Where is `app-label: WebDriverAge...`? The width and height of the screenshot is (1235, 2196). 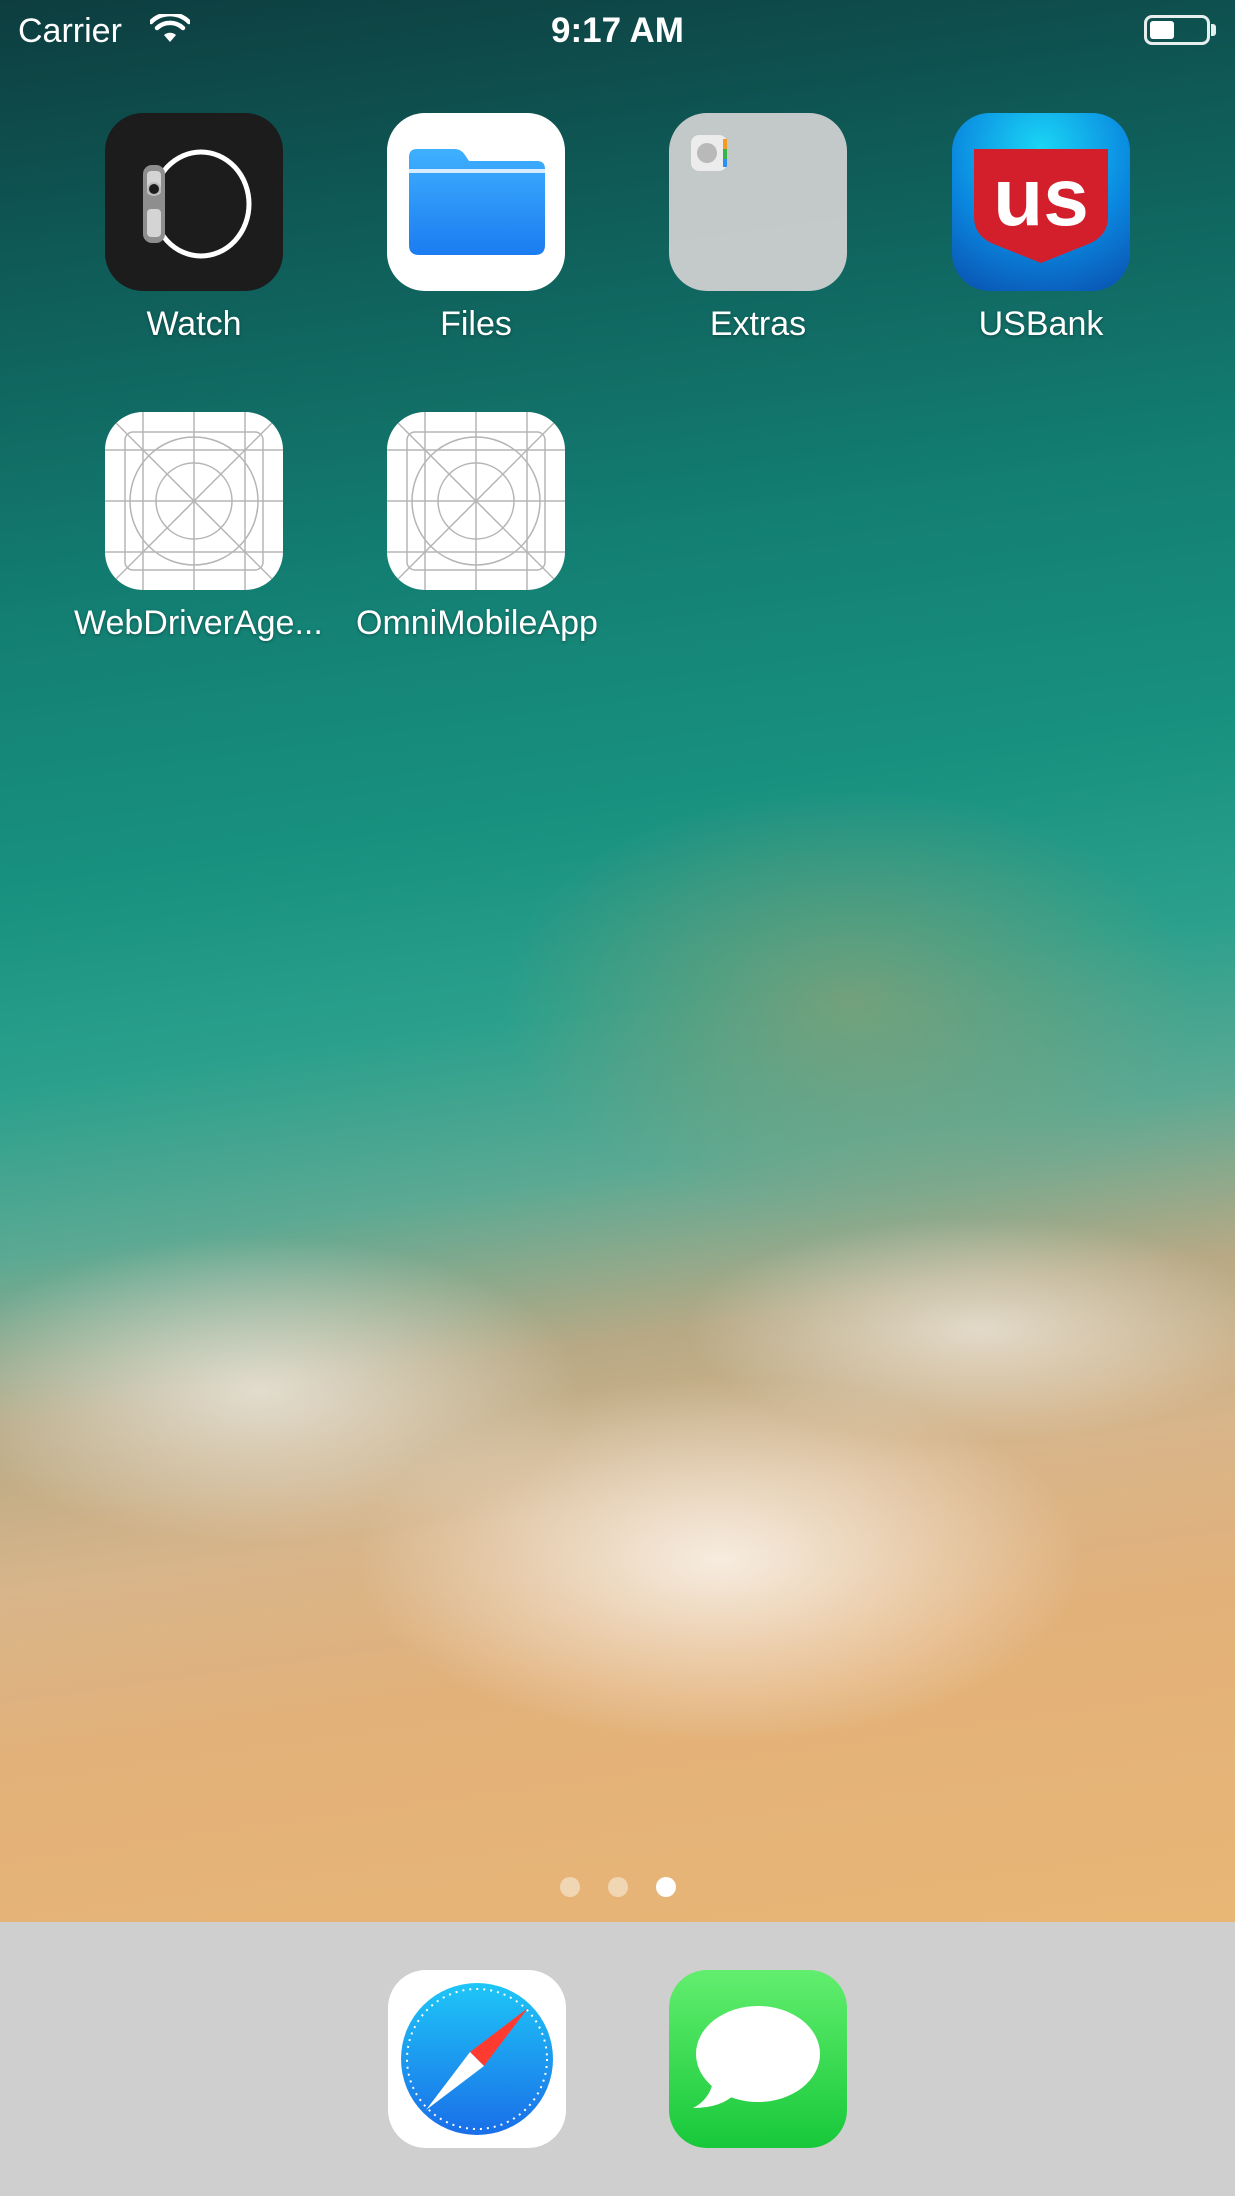 app-label: WebDriverAge... is located at coordinates (198, 623).